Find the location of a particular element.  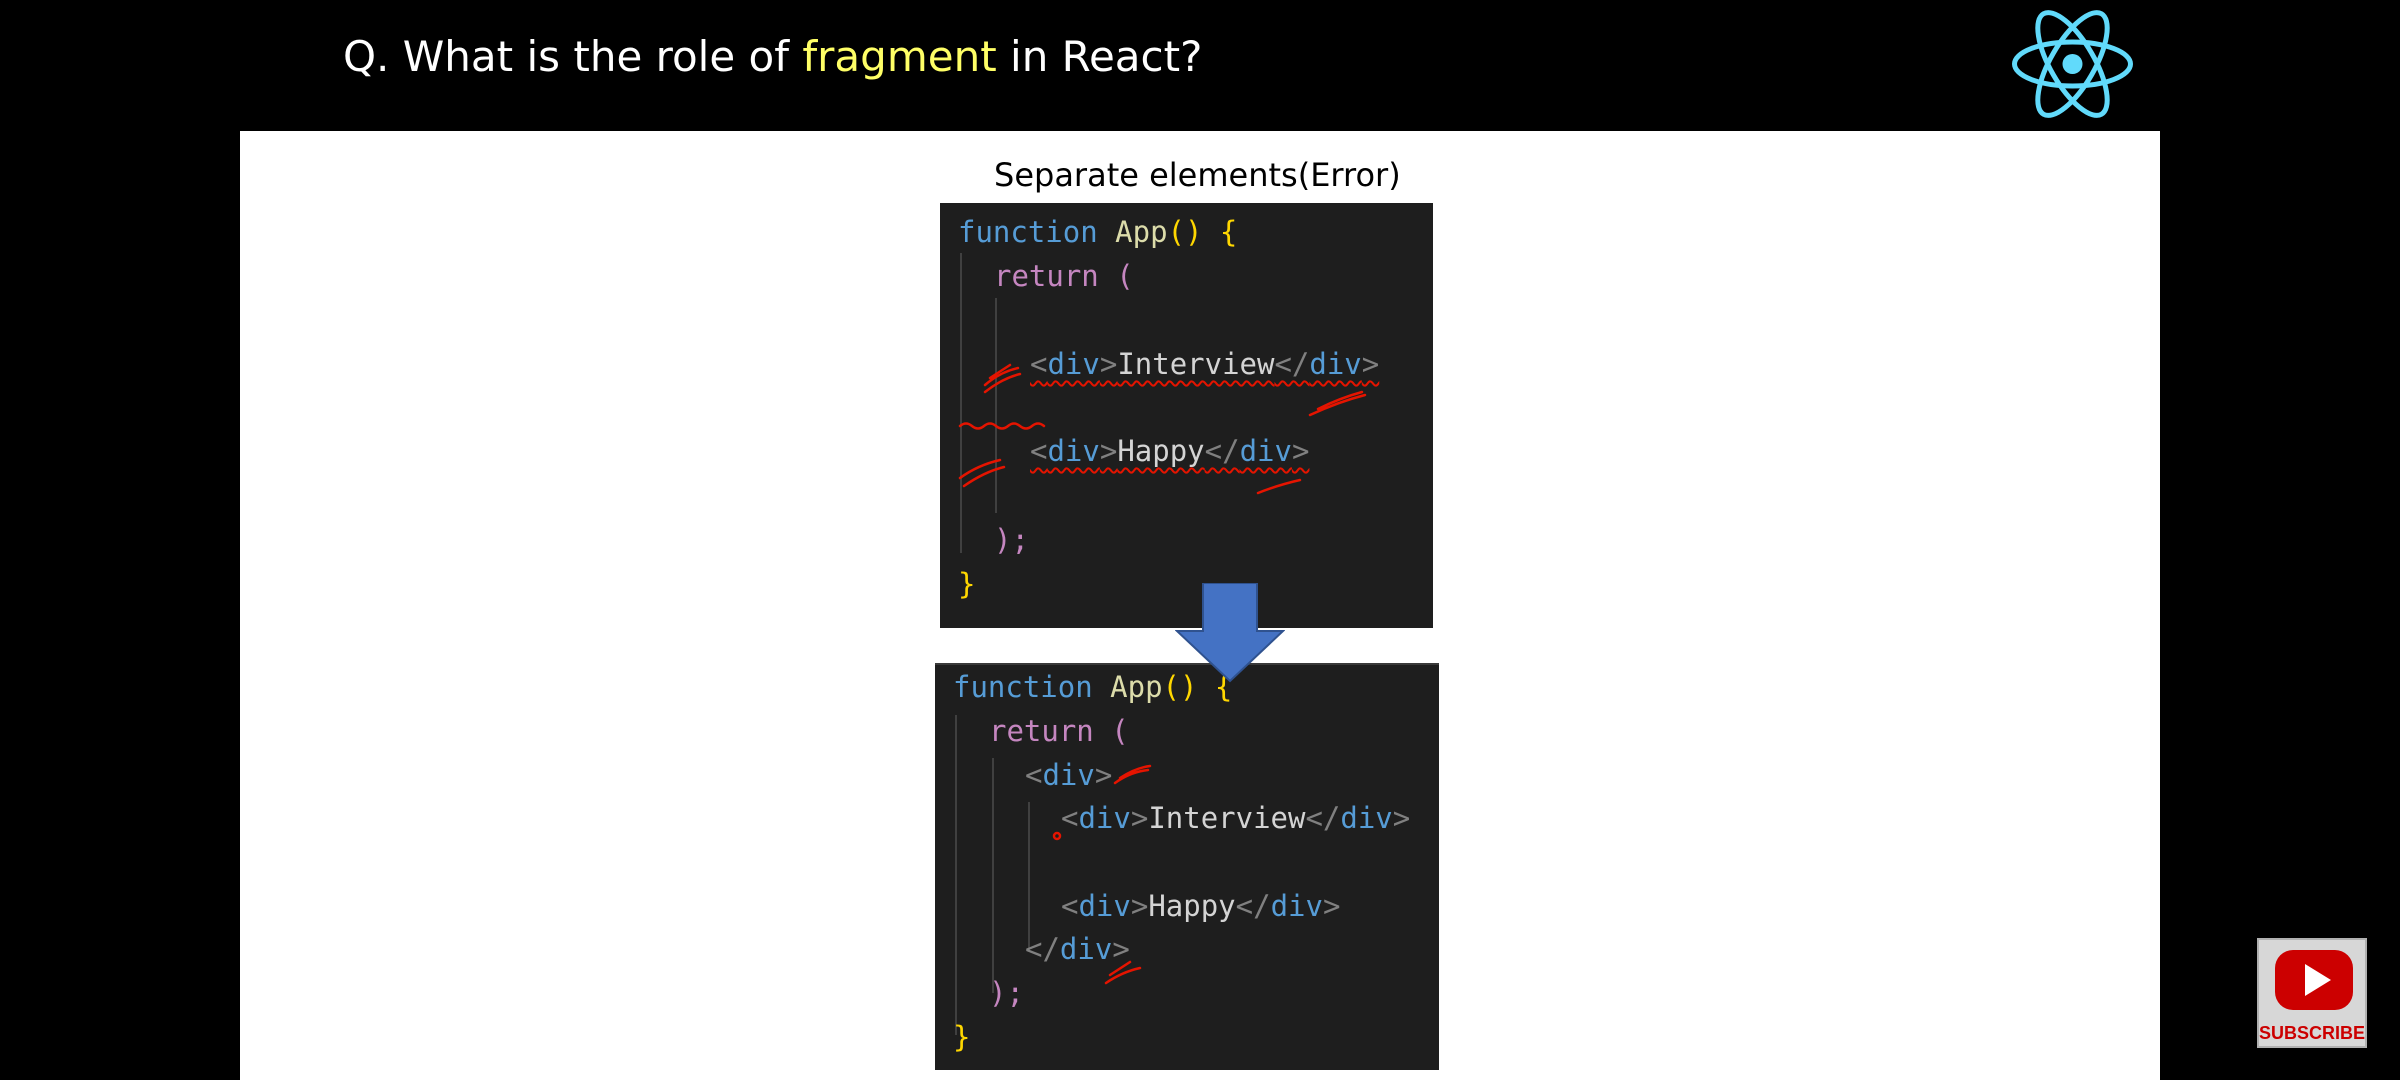

youtube-play-icon is located at coordinates (2314, 980).